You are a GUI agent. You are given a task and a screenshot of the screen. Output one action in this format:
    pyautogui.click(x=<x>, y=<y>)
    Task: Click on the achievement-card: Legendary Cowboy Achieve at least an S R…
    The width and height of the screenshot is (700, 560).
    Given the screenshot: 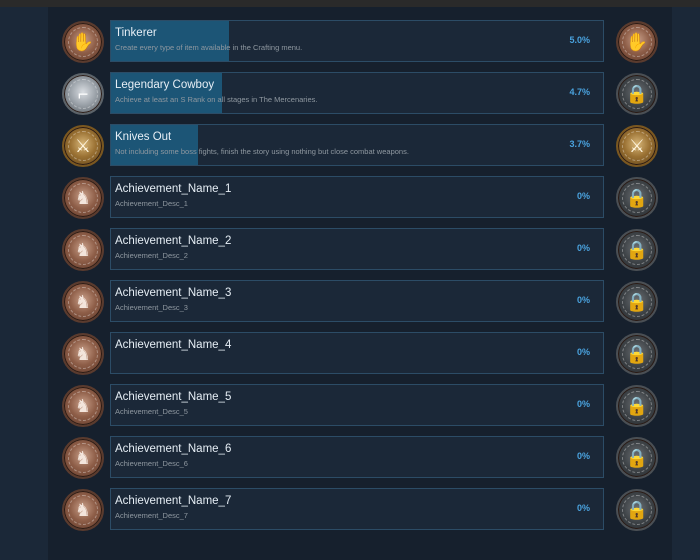 What is the action you would take?
    pyautogui.click(x=357, y=93)
    